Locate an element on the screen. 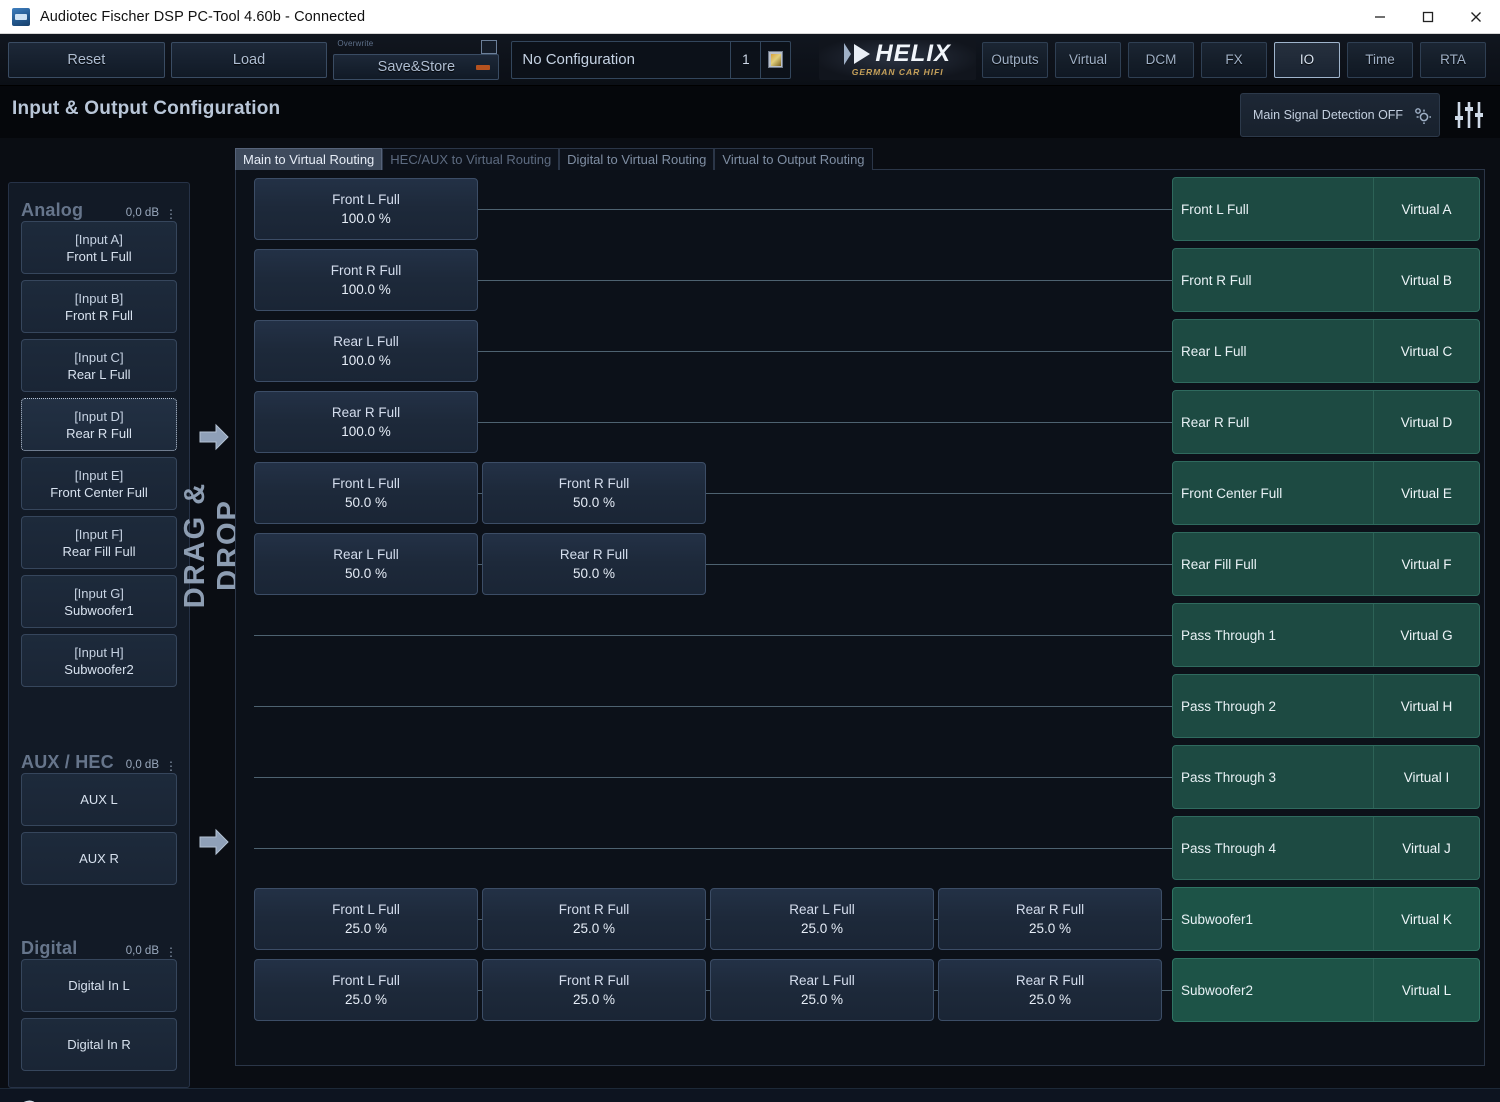  routing-tab-digital-to-virtual: Digital to Virtual Routing is located at coordinates (637, 159).